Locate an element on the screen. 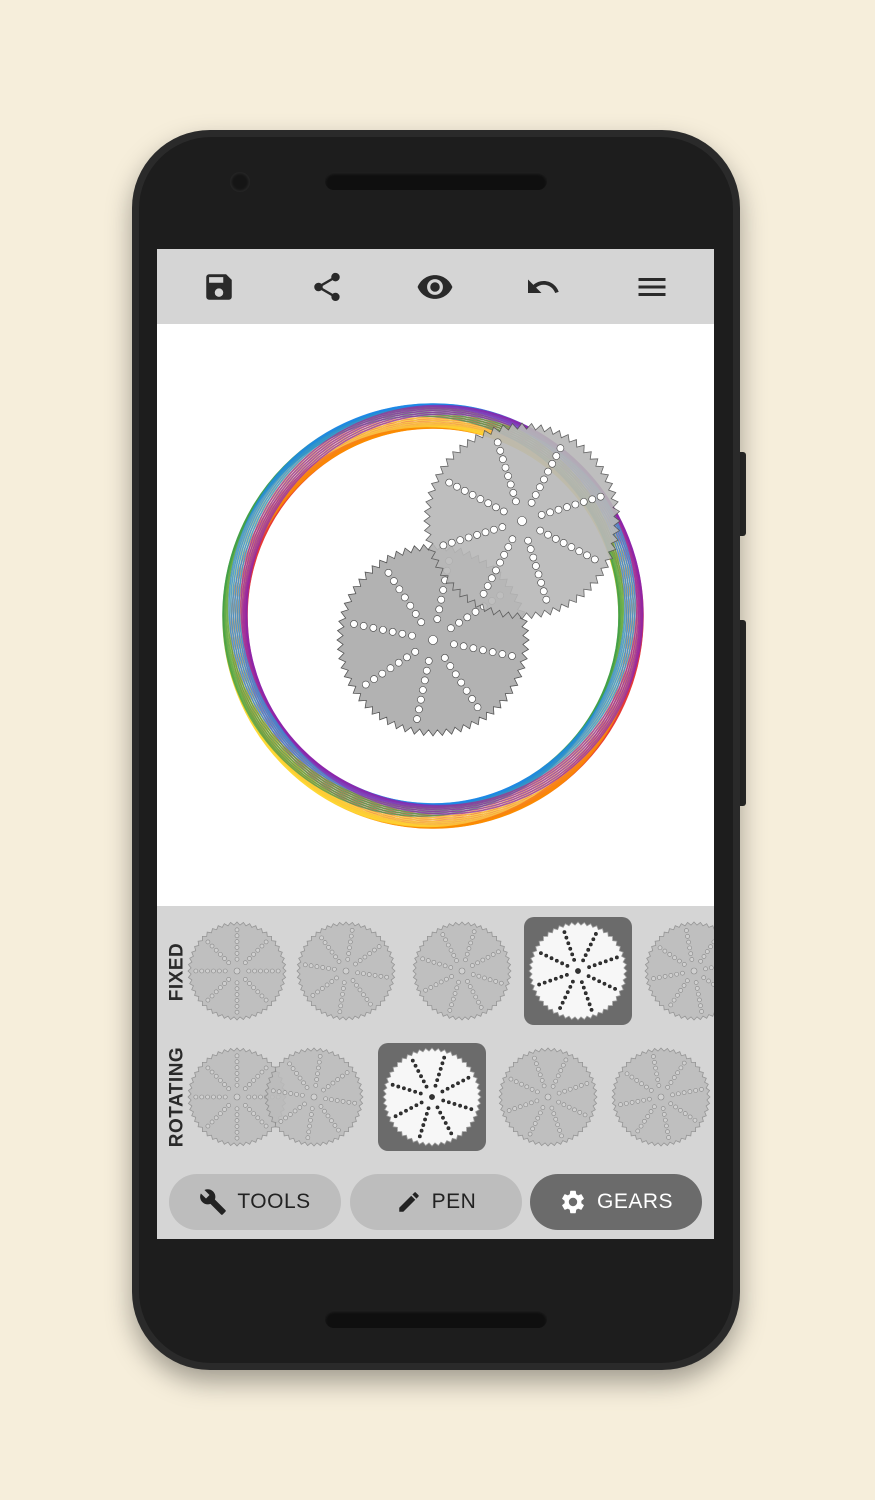 The height and width of the screenshot is (1500, 875). top-toolbar is located at coordinates (435, 286).